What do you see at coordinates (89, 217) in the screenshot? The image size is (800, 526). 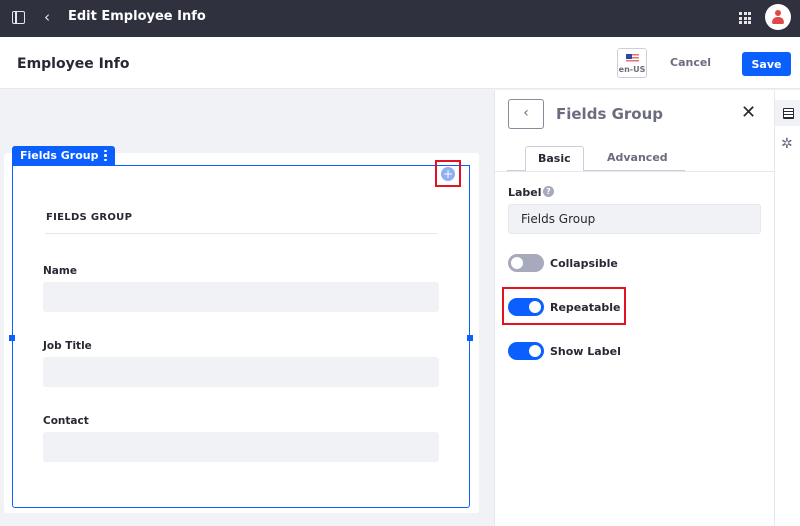 I see `fields-group-heading: FIELDS GROUP` at bounding box center [89, 217].